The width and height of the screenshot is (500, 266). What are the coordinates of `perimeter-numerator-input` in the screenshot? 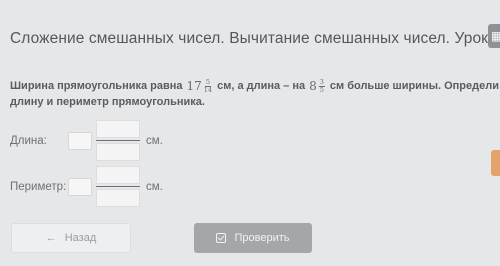 It's located at (118, 175).